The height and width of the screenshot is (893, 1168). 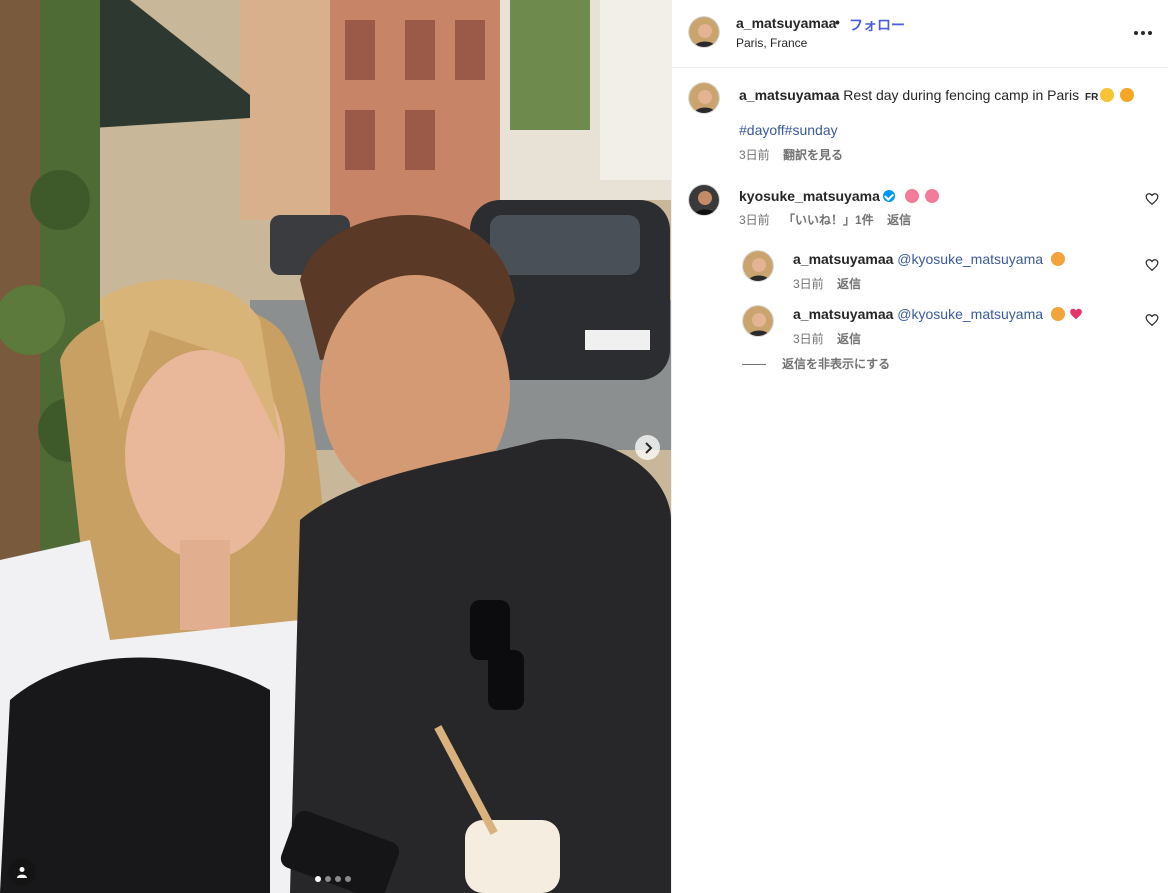 I want to click on hashtag-link: #sunday, so click(x=811, y=130).